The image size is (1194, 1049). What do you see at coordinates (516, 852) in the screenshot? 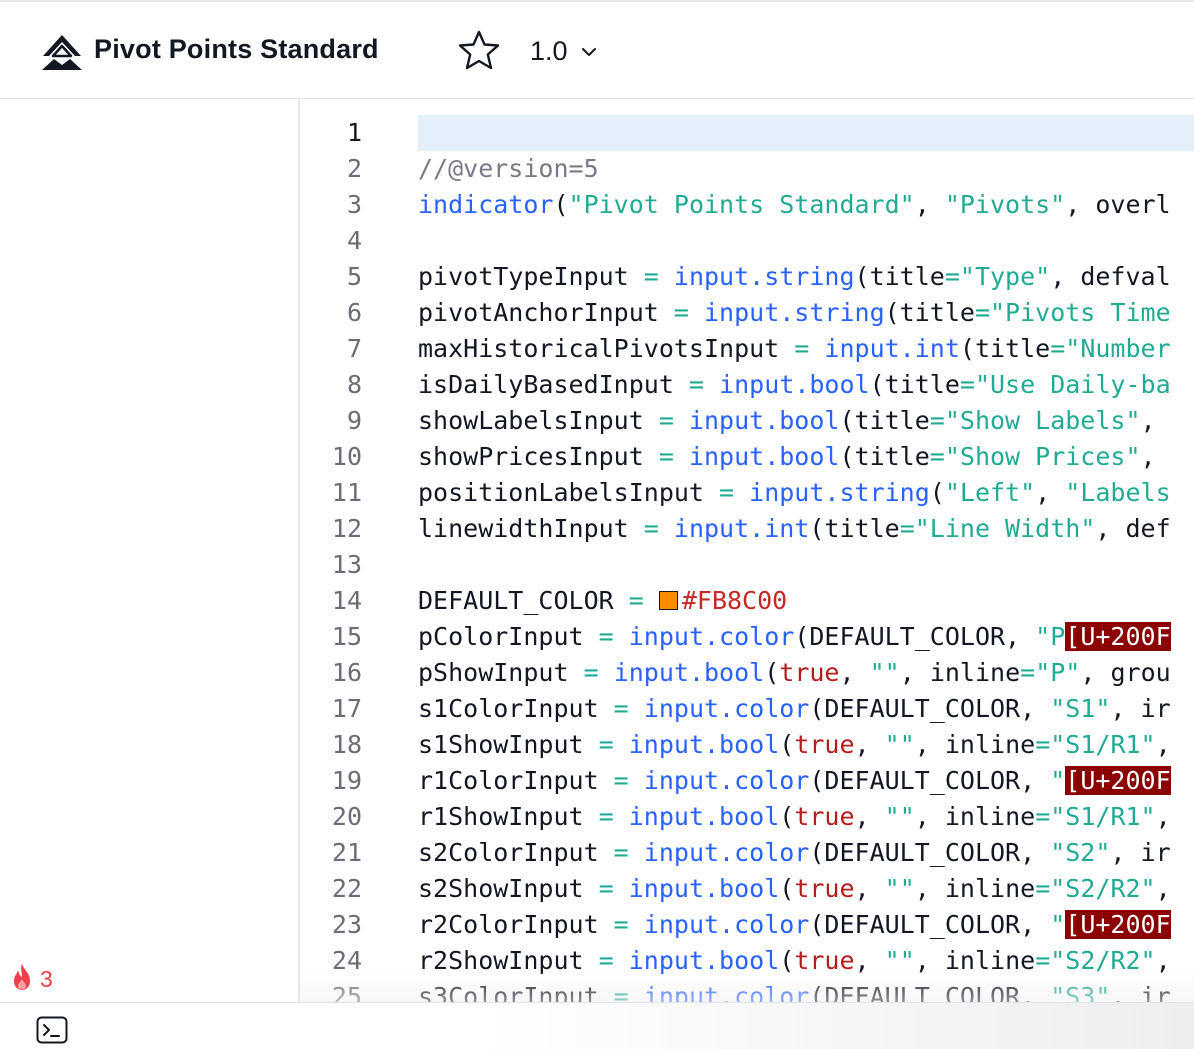
I see `code-token: s2ColorInput` at bounding box center [516, 852].